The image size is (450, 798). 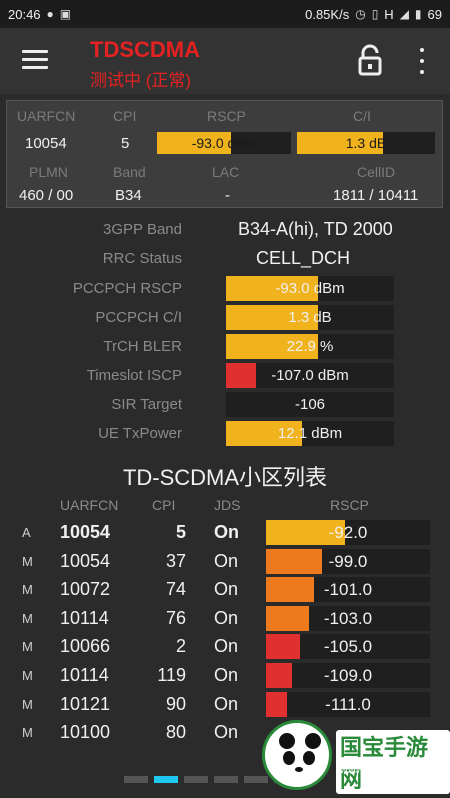 I want to click on battery-icon: ▮, so click(x=418, y=14).